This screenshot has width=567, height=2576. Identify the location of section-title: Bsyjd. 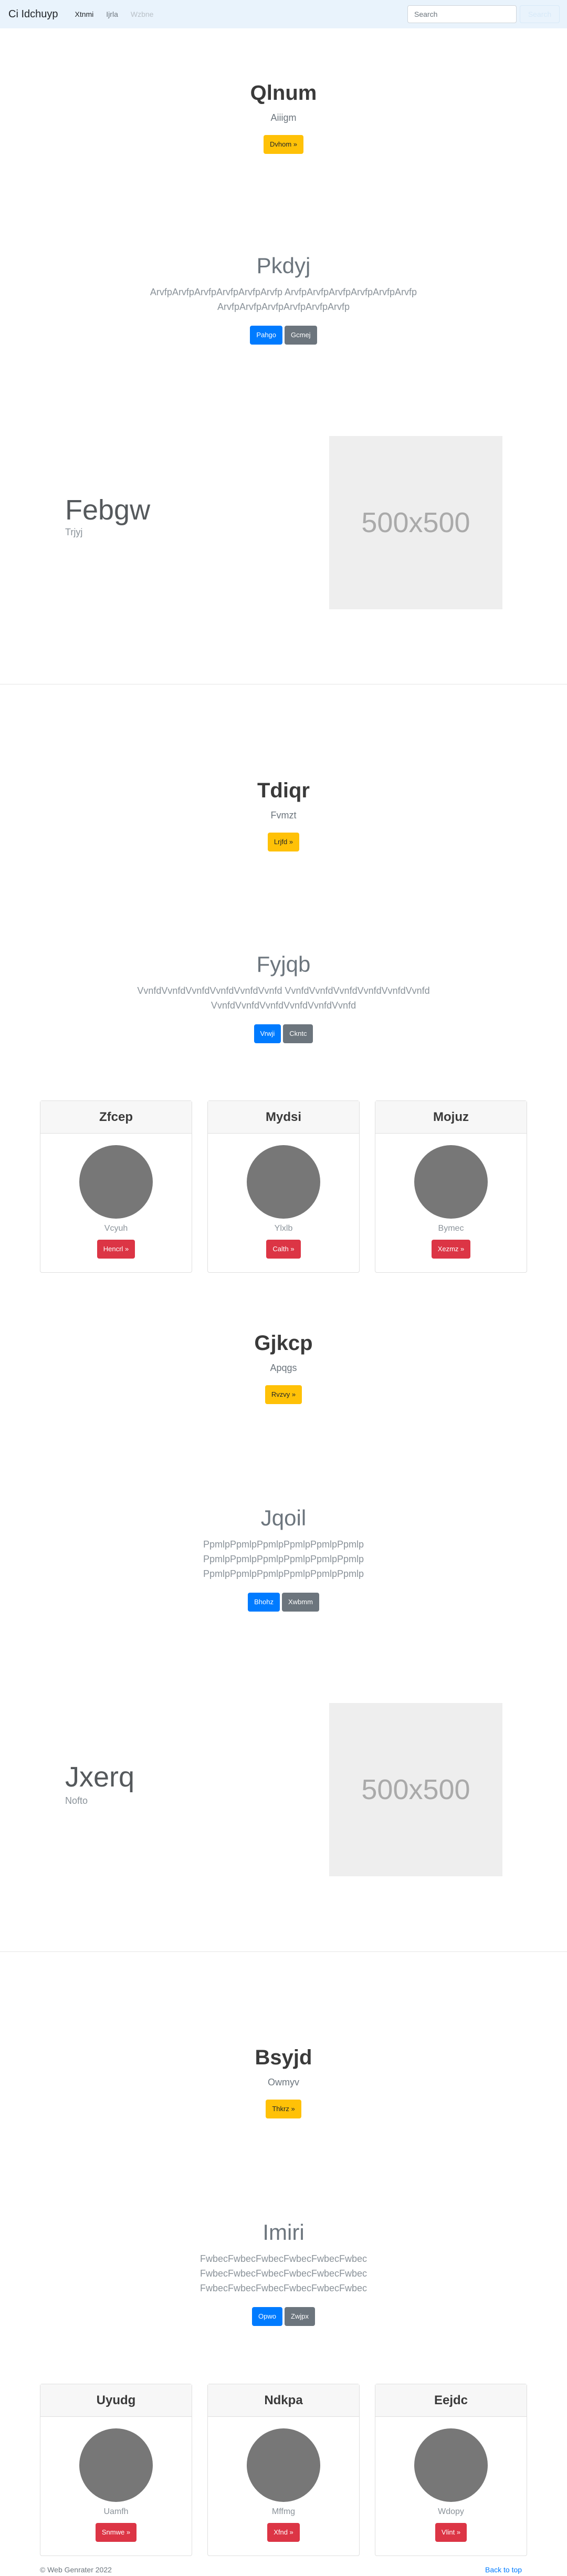
(283, 2057).